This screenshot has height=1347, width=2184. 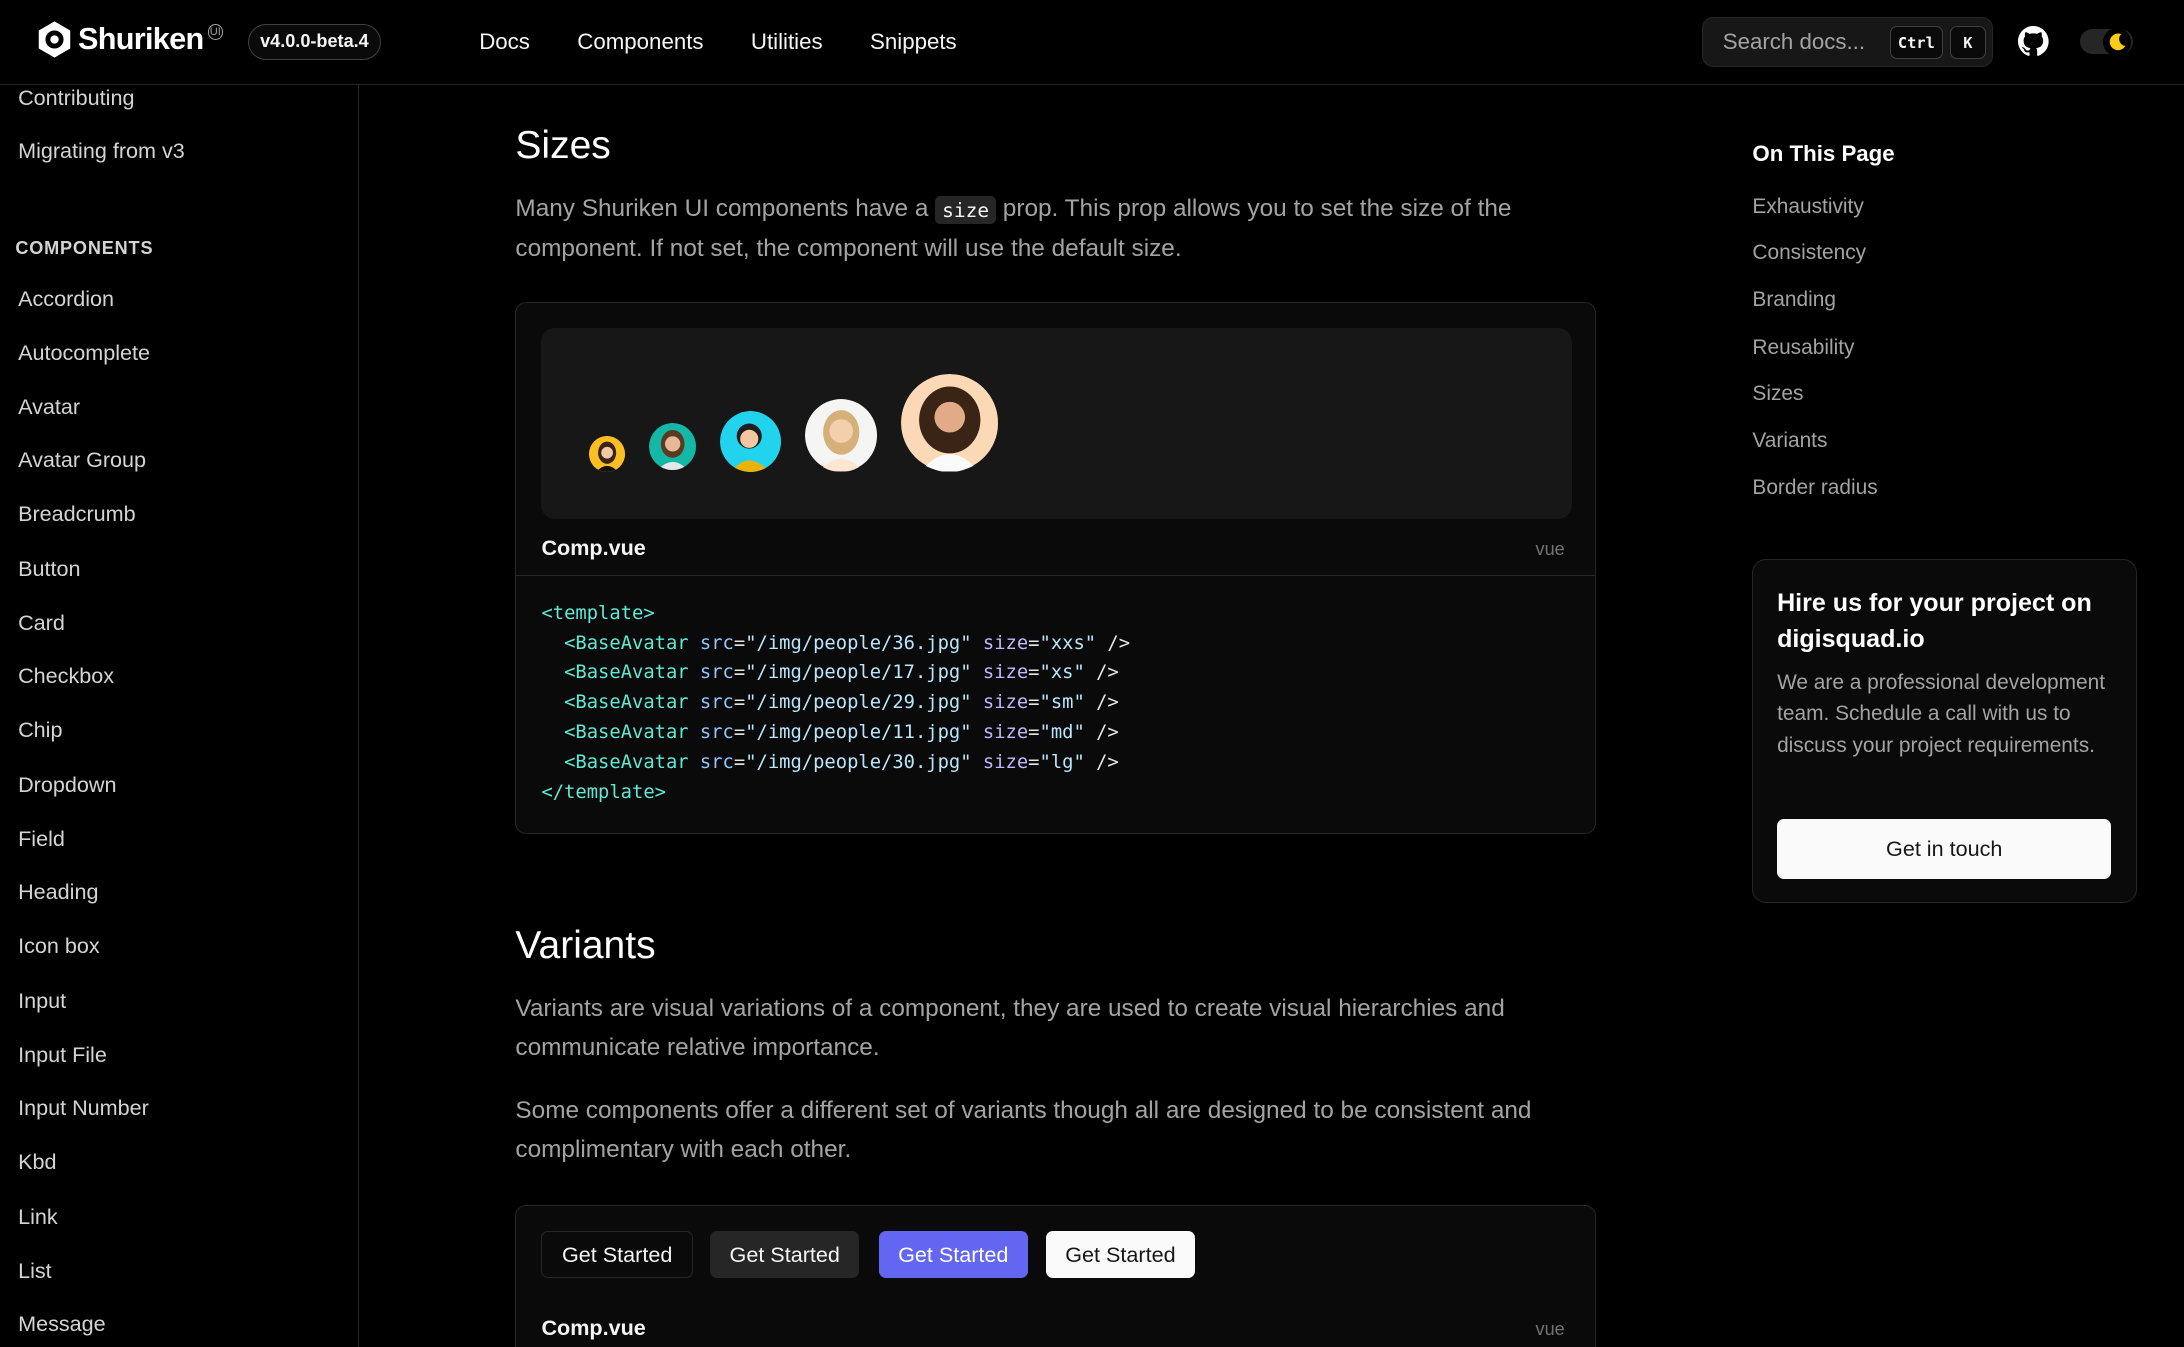 What do you see at coordinates (83, 1108) in the screenshot?
I see `sidebar-item-input-number: Input Number` at bounding box center [83, 1108].